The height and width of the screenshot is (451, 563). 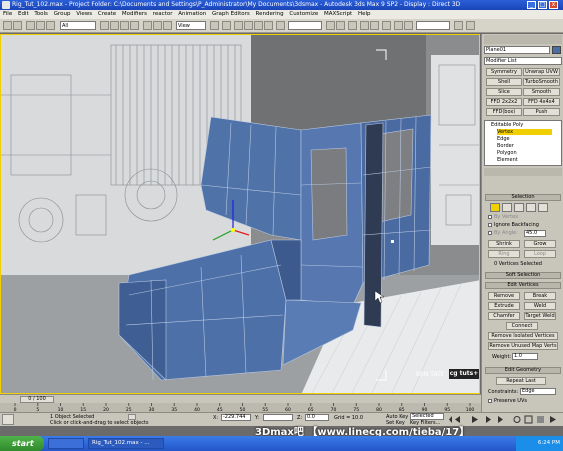 What do you see at coordinates (40, 25) in the screenshot?
I see `unlink-icon` at bounding box center [40, 25].